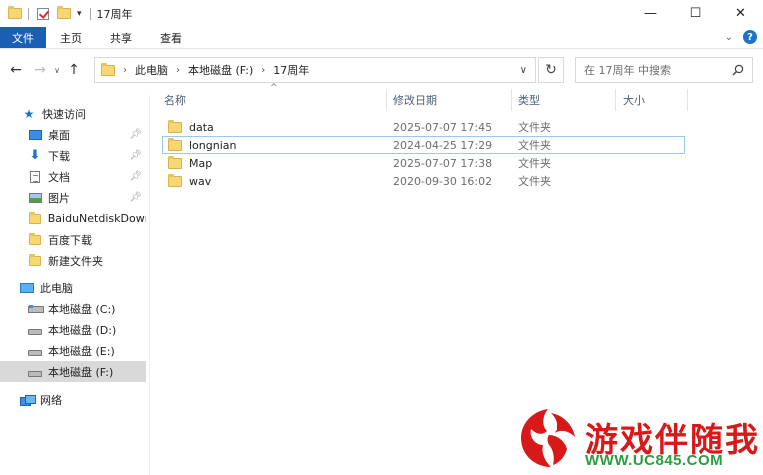 The image size is (763, 475). Describe the element at coordinates (200, 181) in the screenshot. I see `file-name: wav` at that location.